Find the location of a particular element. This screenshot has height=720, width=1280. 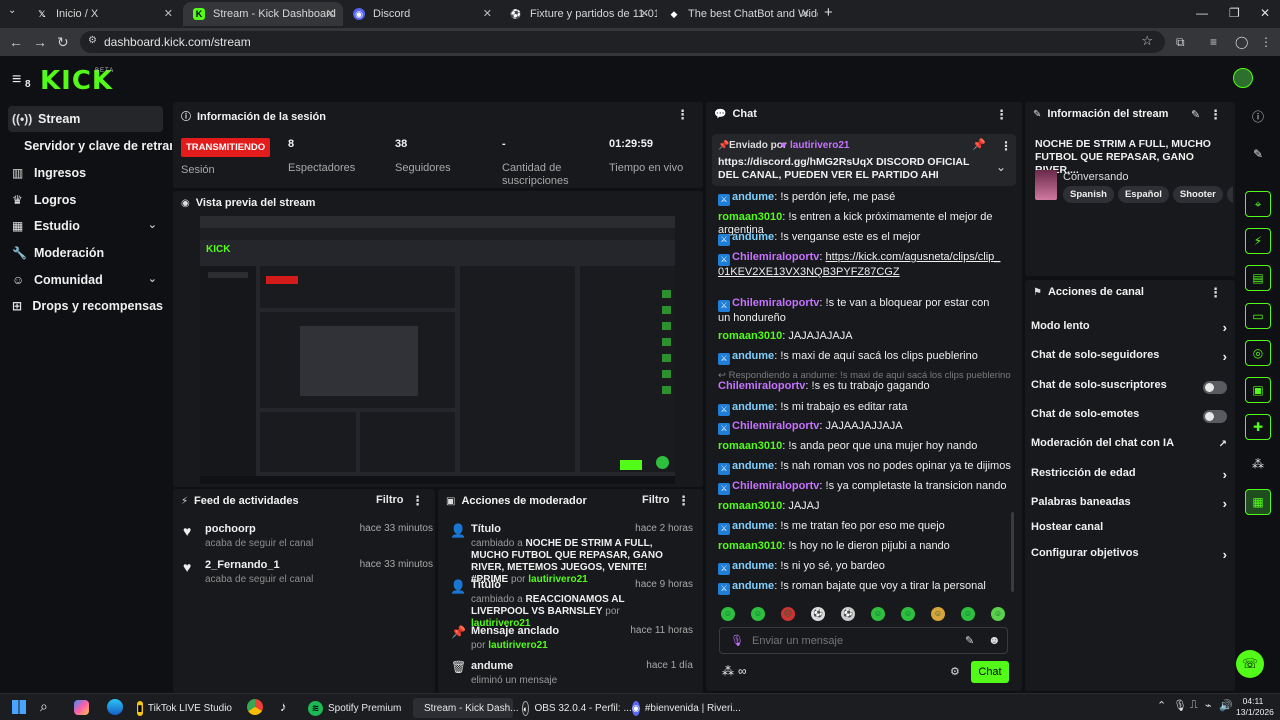

tab-discord: ◉ Discord ✕ is located at coordinates (421, 14).